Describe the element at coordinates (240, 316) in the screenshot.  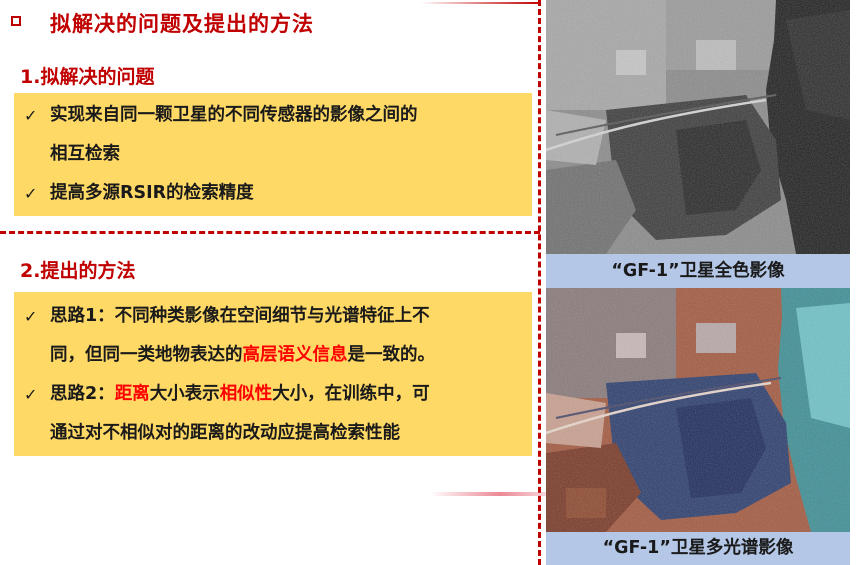
I see `section2-item1-line1: 思路1：不同种类影像在空间细节与光谱特征上不` at that location.